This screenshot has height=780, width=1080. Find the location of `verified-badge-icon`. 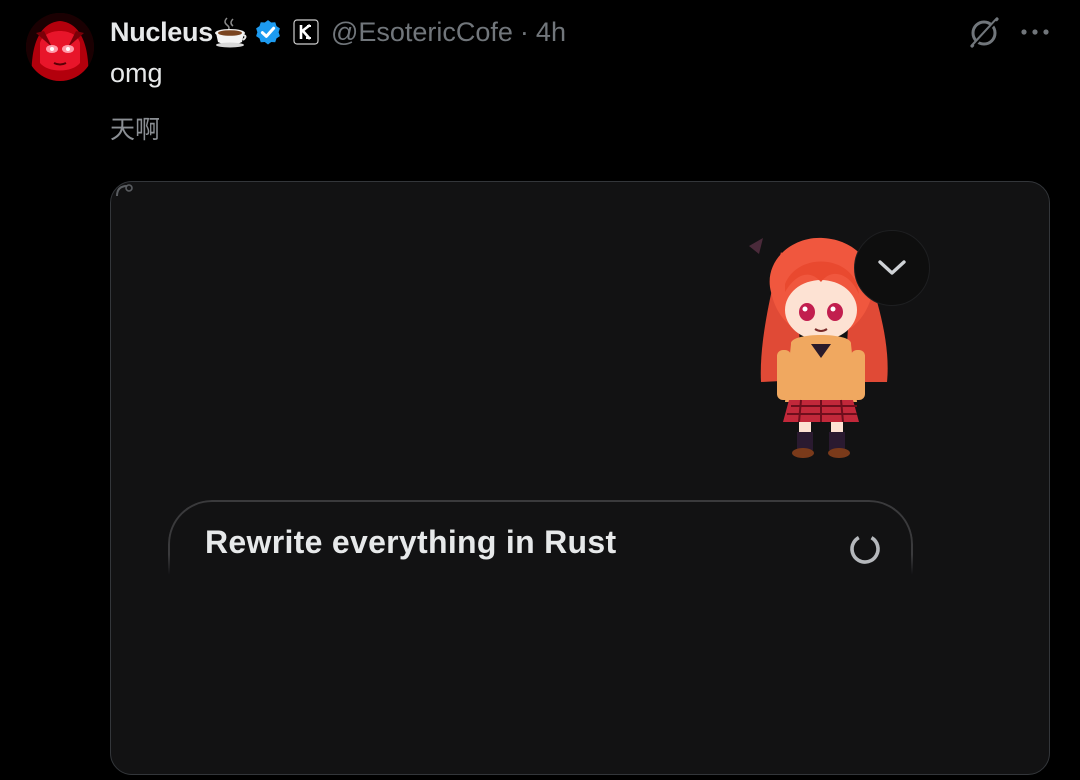

verified-badge-icon is located at coordinates (268, 32).